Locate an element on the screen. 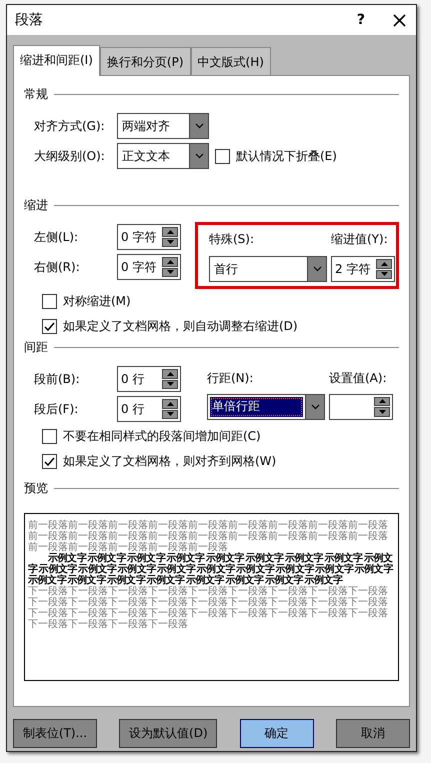 Image resolution: width=431 pixels, height=763 pixels. dropdown: 首行 is located at coordinates (268, 269).